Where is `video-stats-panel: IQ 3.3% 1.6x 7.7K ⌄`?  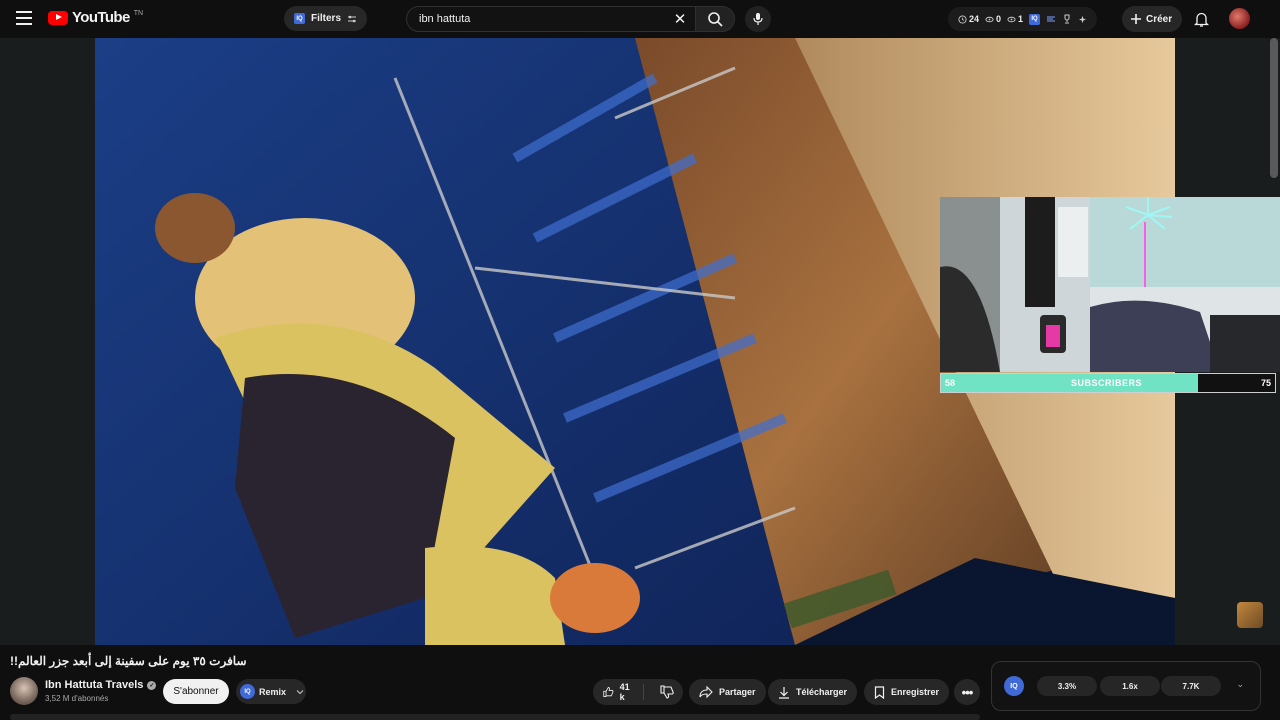
video-stats-panel: IQ 3.3% 1.6x 7.7K ⌄ is located at coordinates (1126, 686).